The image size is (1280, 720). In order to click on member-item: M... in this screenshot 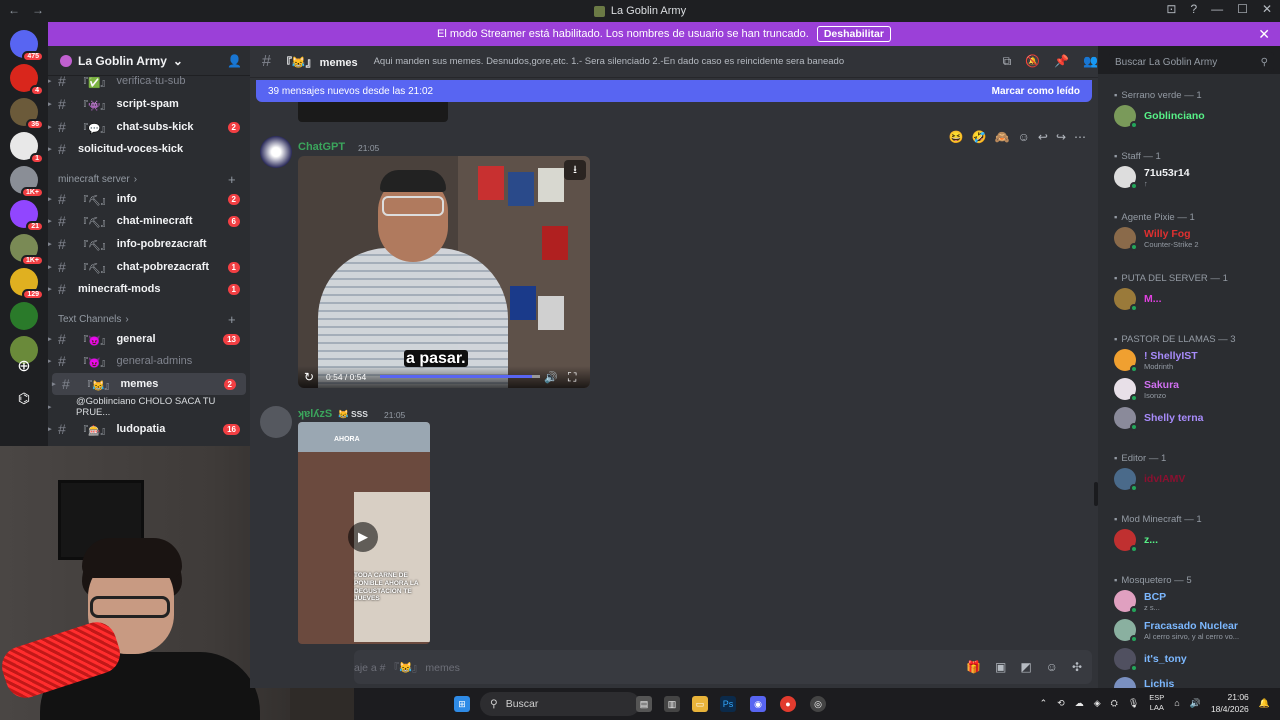, I will do `click(1195, 299)`.